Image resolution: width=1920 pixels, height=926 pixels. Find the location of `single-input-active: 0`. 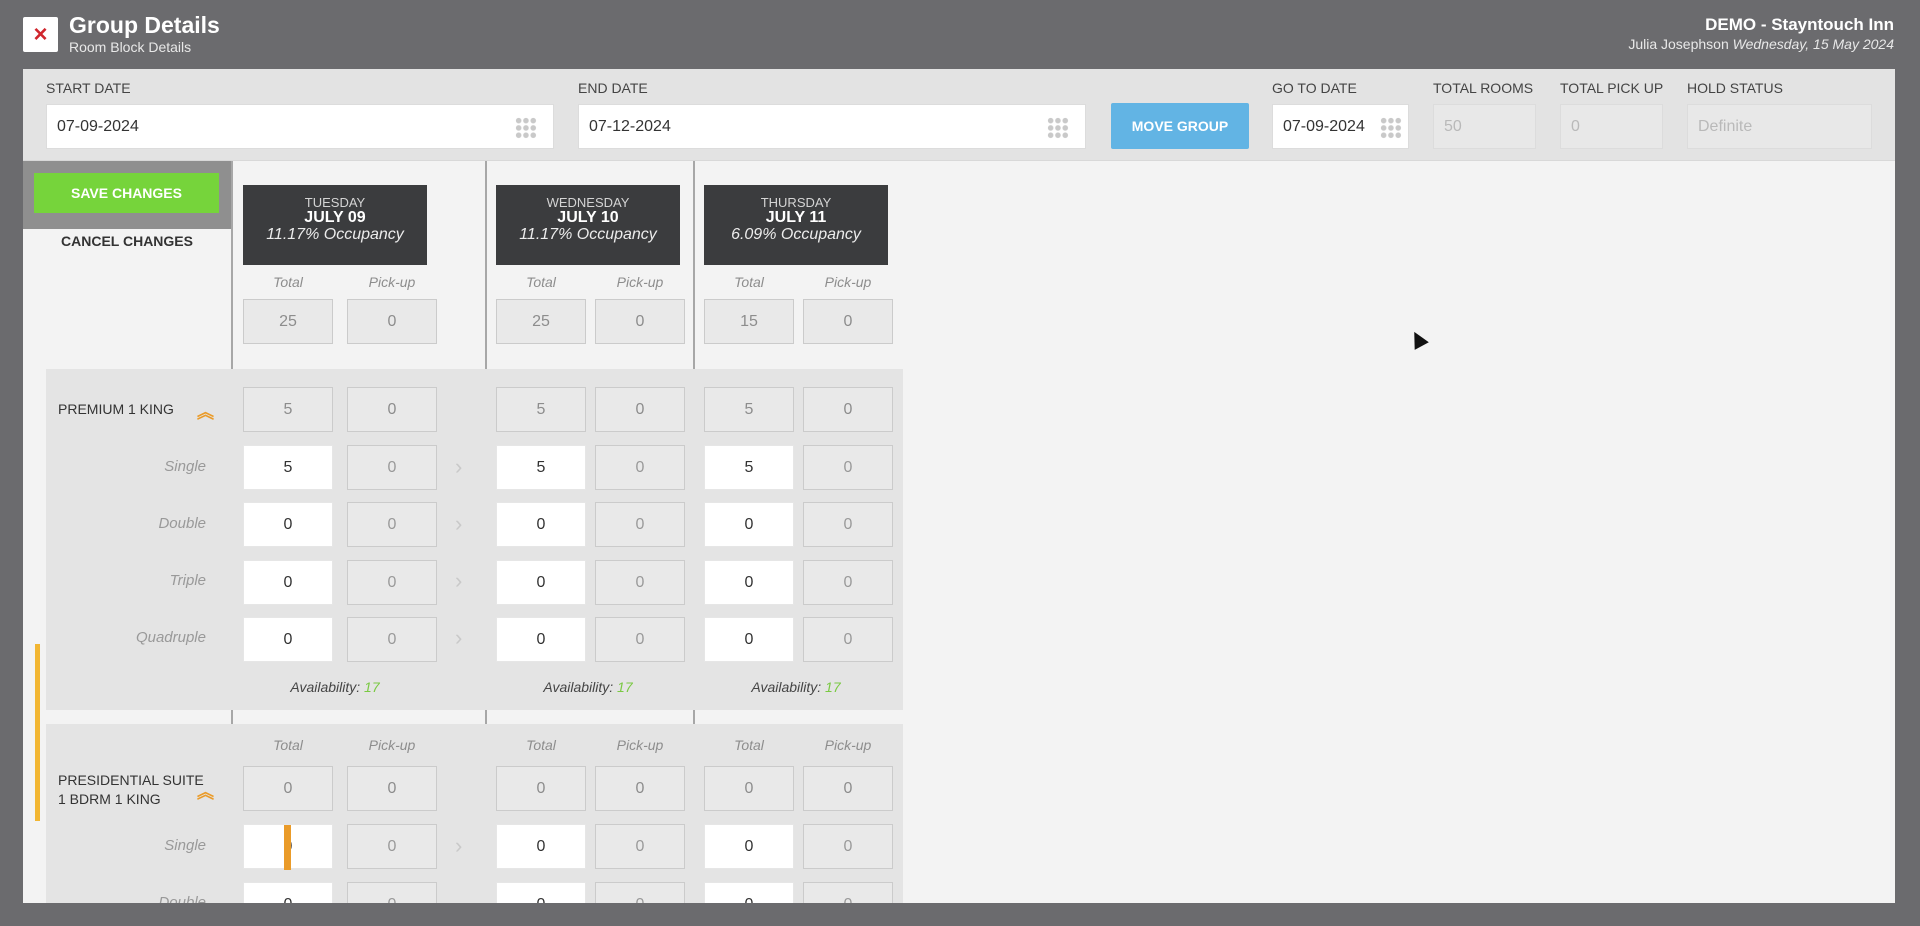

single-input-active: 0 is located at coordinates (288, 847).